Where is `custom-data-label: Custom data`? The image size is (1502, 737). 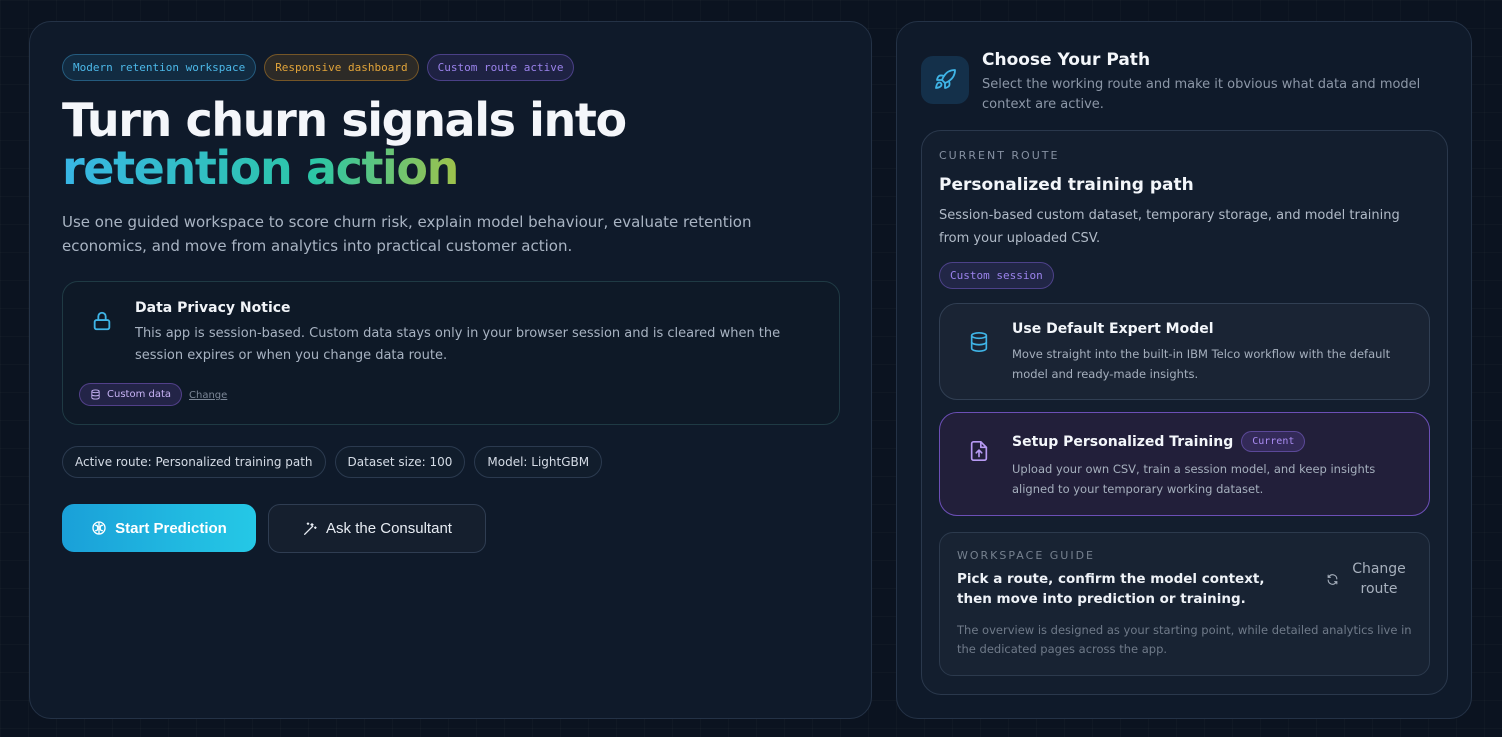
custom-data-label: Custom data is located at coordinates (139, 394).